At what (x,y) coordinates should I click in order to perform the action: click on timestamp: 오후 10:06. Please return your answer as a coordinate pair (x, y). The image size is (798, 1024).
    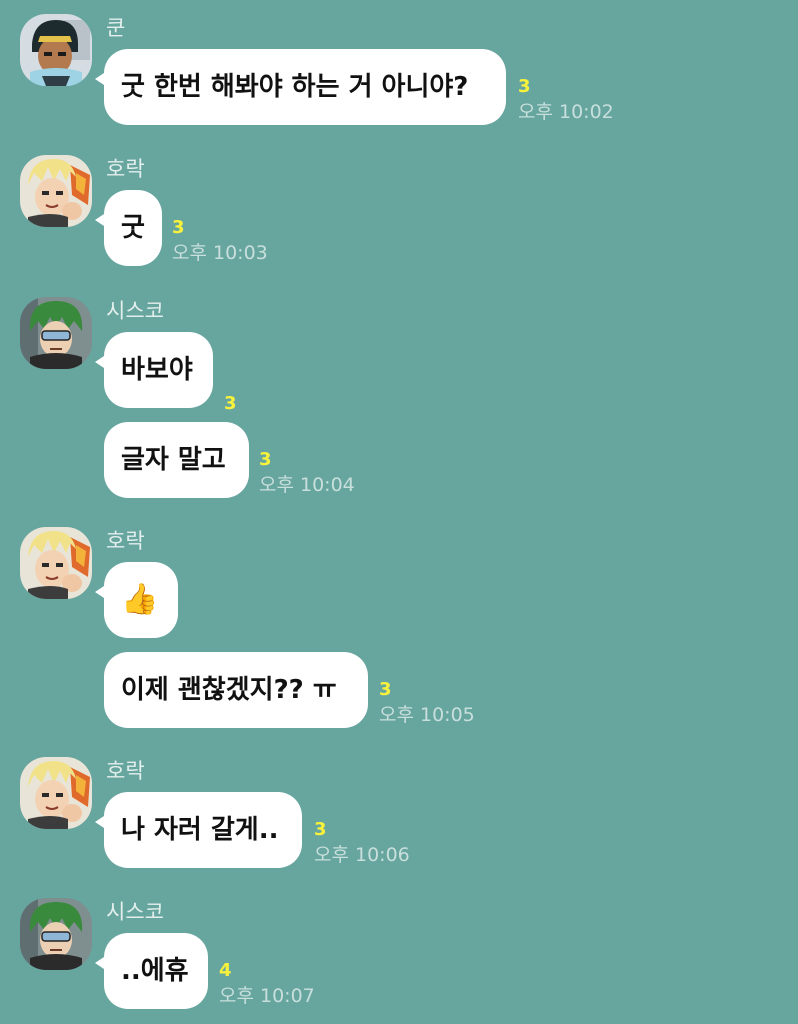
    Looking at the image, I should click on (362, 855).